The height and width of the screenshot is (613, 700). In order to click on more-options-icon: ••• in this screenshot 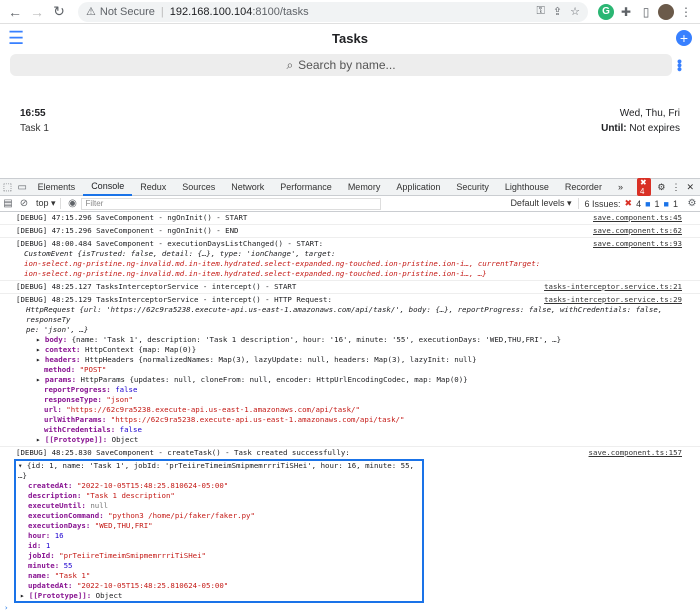, I will do `click(681, 65)`.